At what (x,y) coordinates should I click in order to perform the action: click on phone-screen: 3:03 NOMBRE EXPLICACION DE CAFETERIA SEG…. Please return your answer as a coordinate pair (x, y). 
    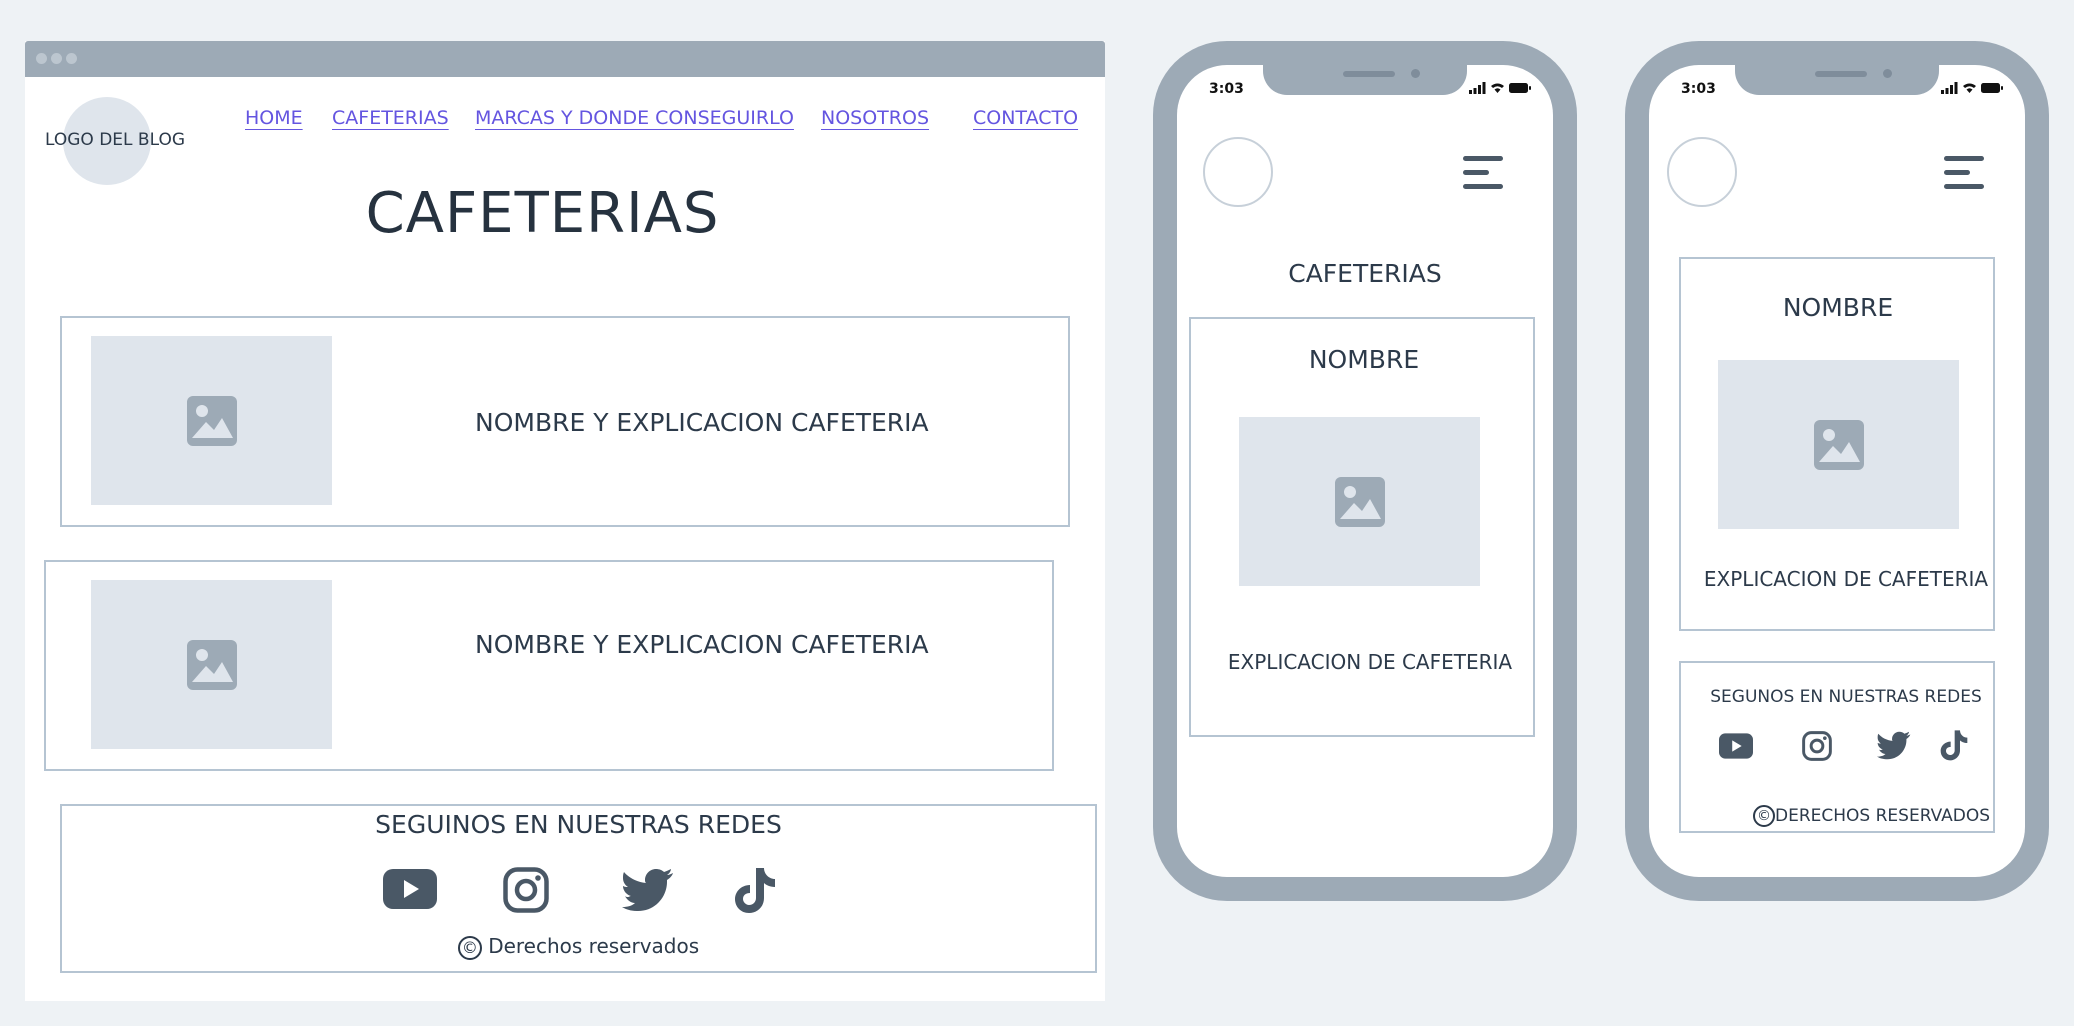
    Looking at the image, I should click on (1837, 471).